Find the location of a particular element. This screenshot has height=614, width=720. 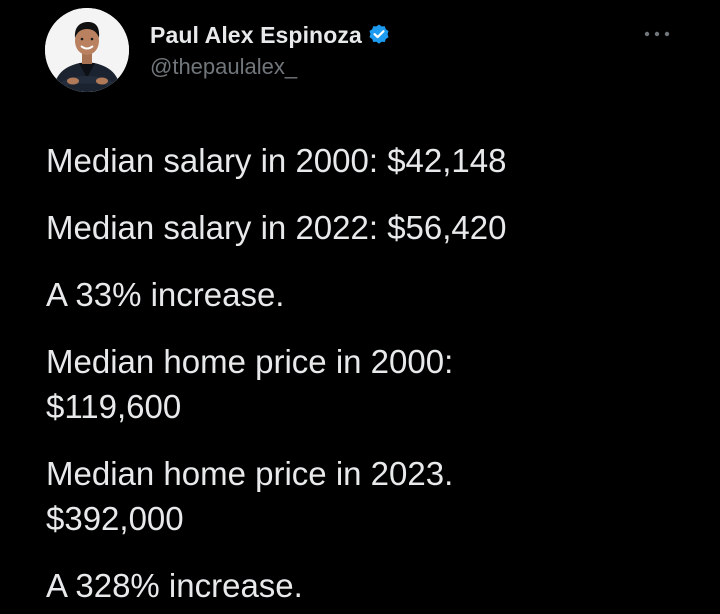

tweet-line: A 328% increase. is located at coordinates (174, 585).